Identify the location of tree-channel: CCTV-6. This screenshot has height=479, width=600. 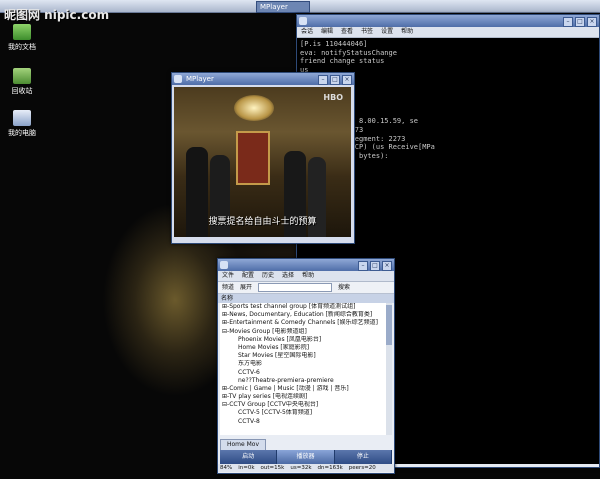
(303, 372).